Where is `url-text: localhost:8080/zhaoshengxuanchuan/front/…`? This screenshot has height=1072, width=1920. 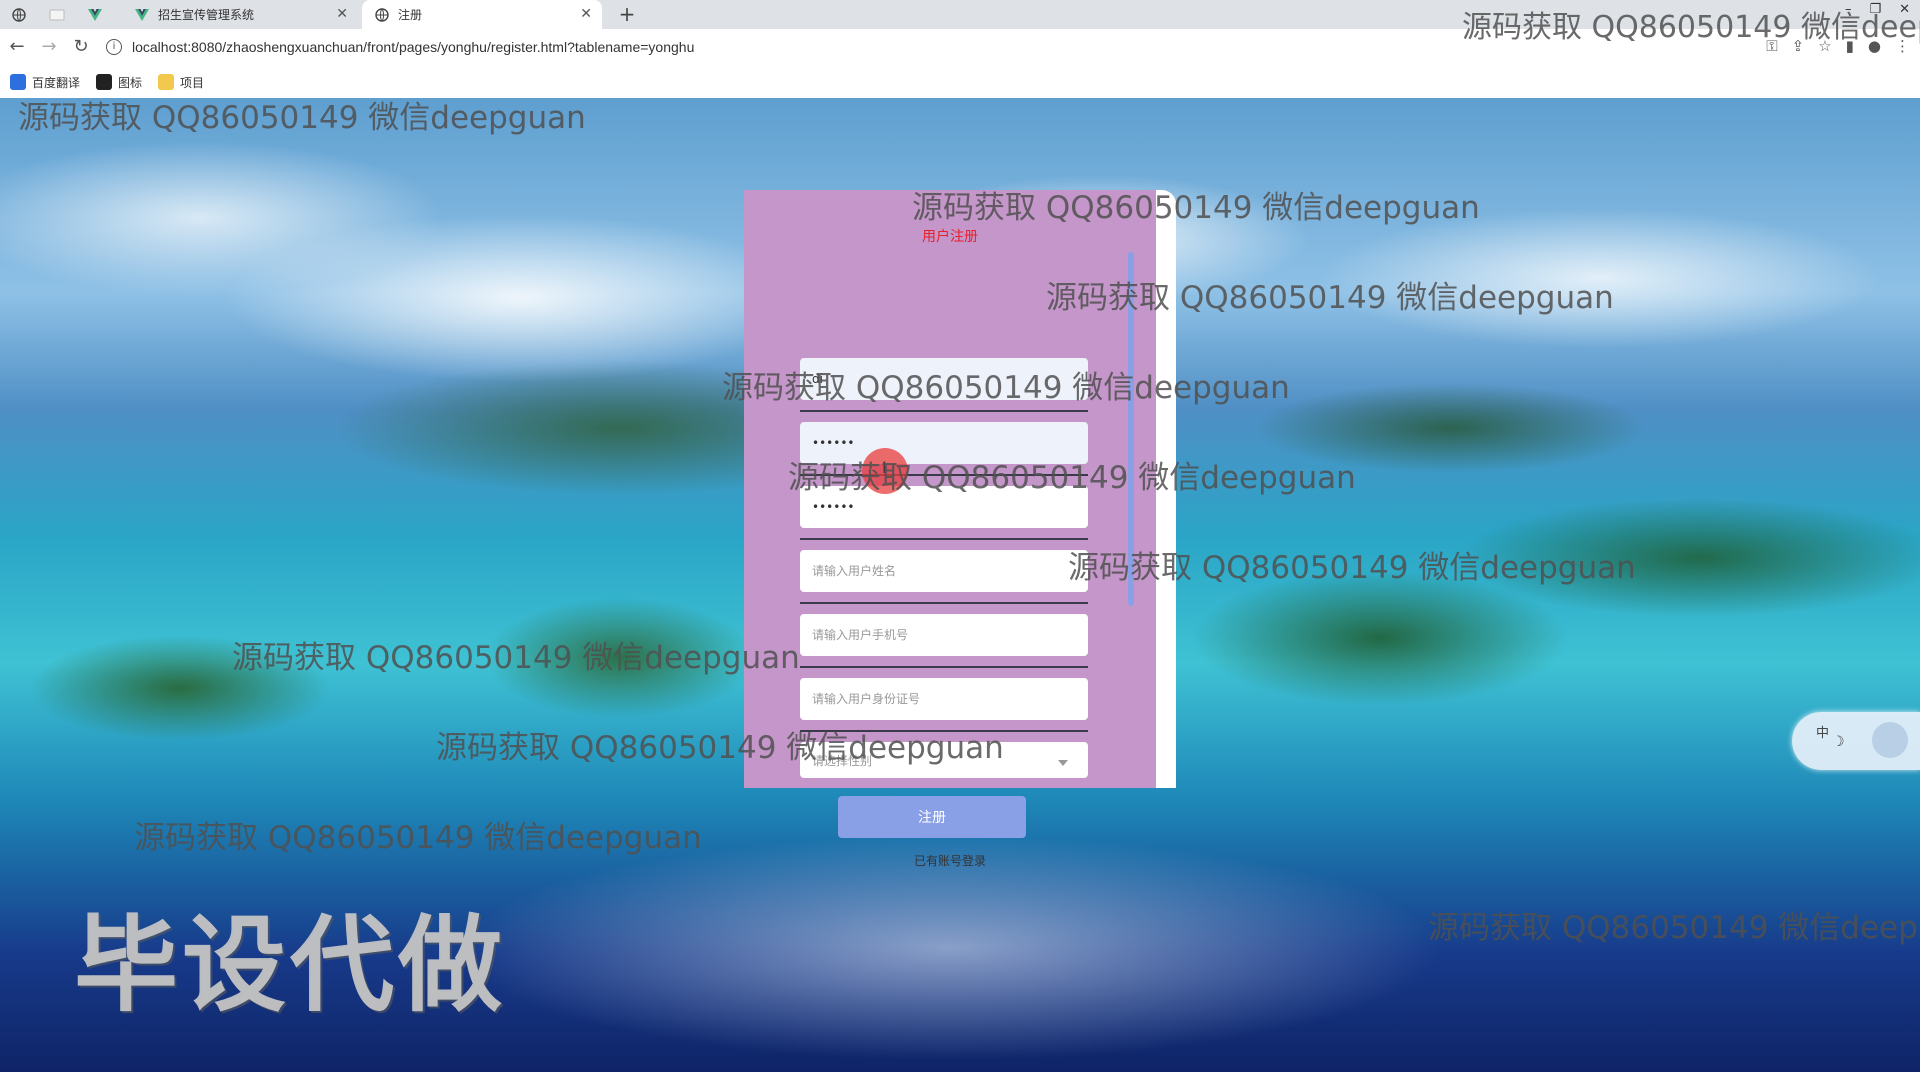 url-text: localhost:8080/zhaoshengxuanchuan/front/… is located at coordinates (413, 47).